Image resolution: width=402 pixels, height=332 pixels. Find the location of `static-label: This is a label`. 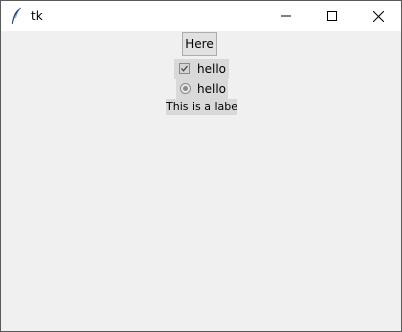

static-label: This is a label is located at coordinates (201, 107).